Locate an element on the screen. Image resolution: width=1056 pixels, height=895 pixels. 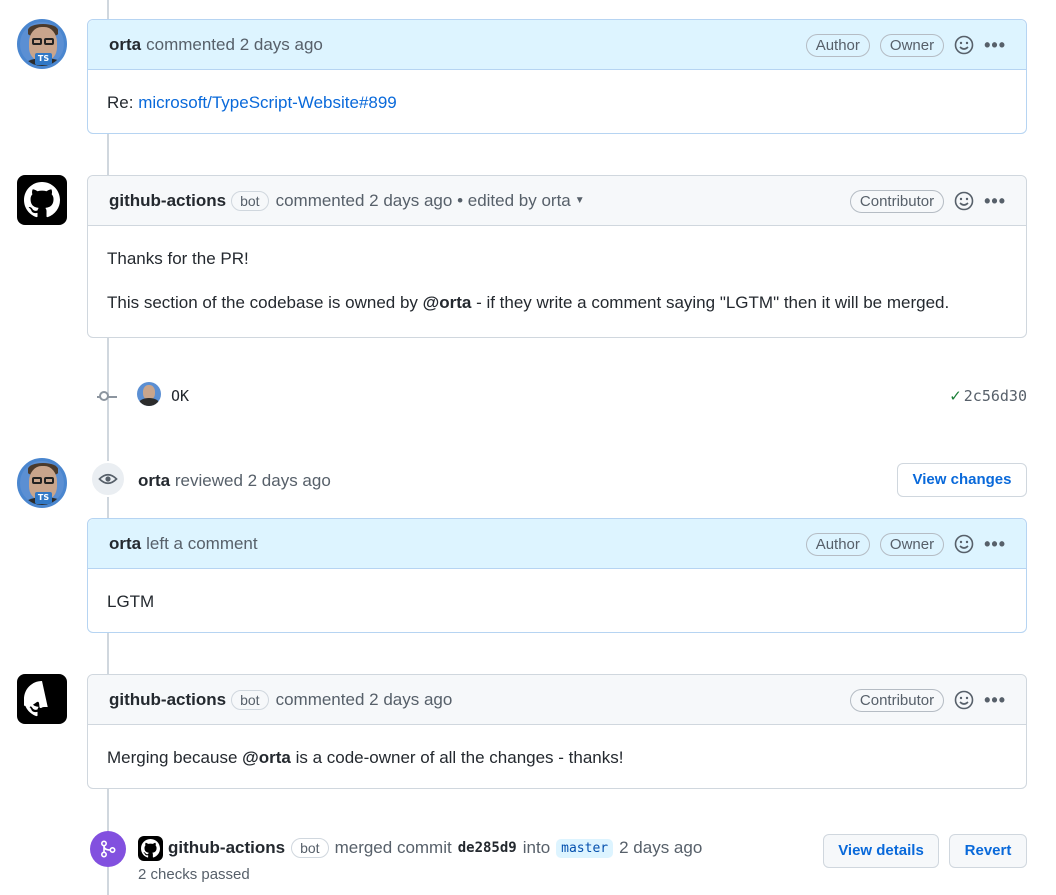
branch-name: master is located at coordinates (585, 848).